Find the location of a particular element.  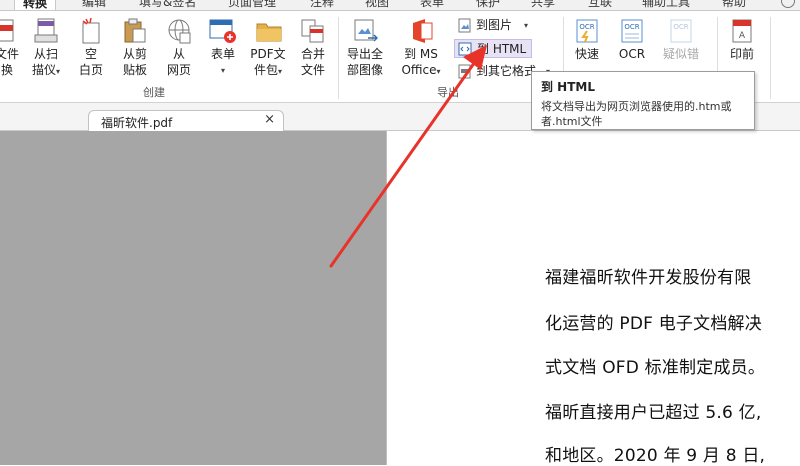

export-group-label: 导出 is located at coordinates (448, 92).